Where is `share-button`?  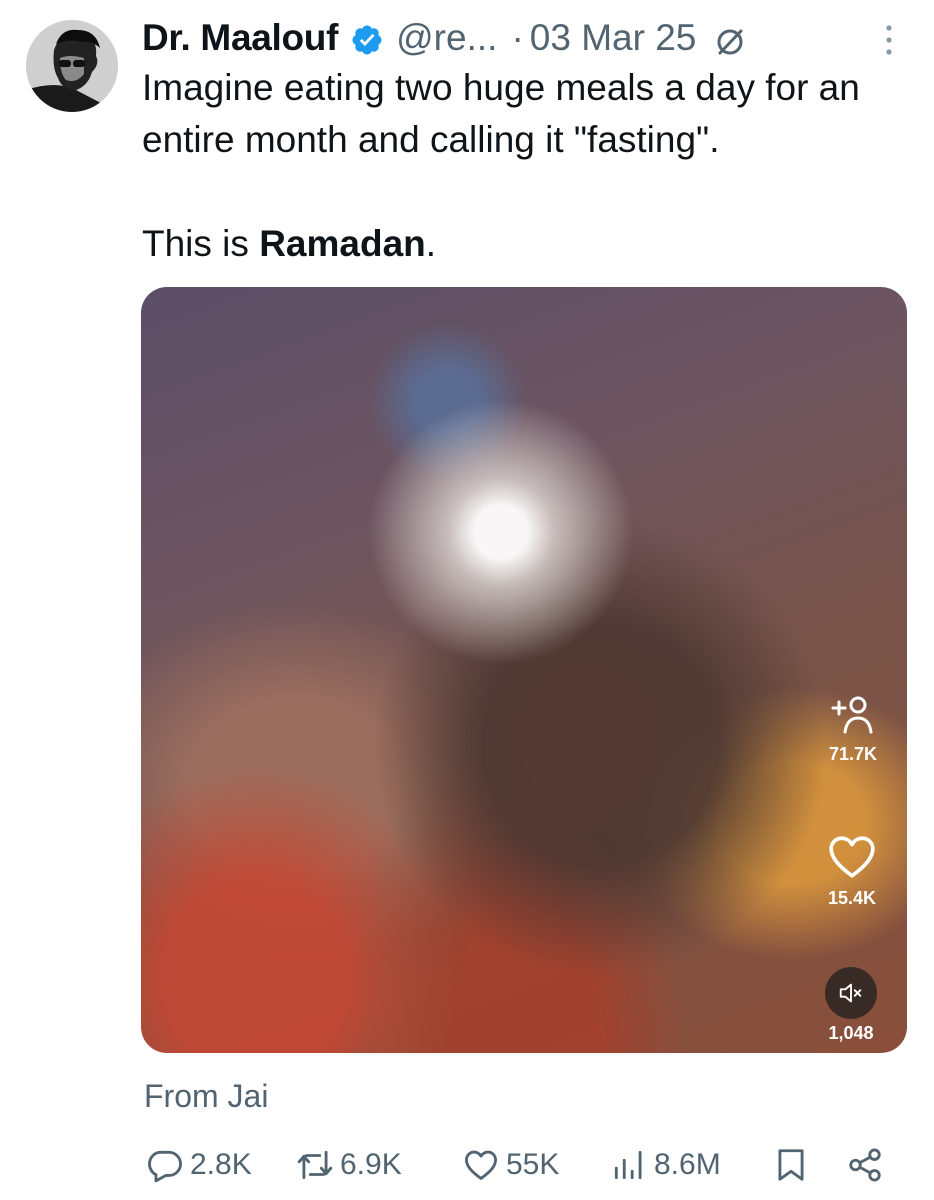 share-button is located at coordinates (868, 1165).